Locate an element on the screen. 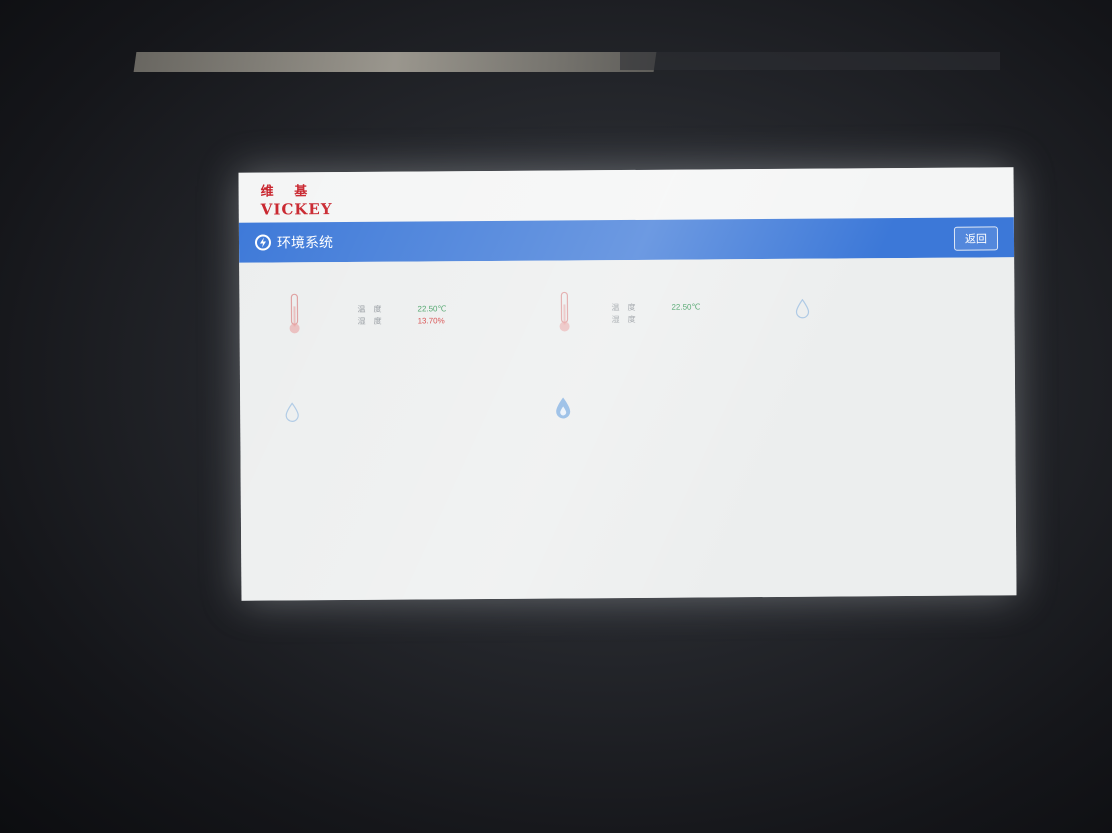 This screenshot has height=833, width=1112. app-header: 维 基 VICKEY is located at coordinates (626, 195).